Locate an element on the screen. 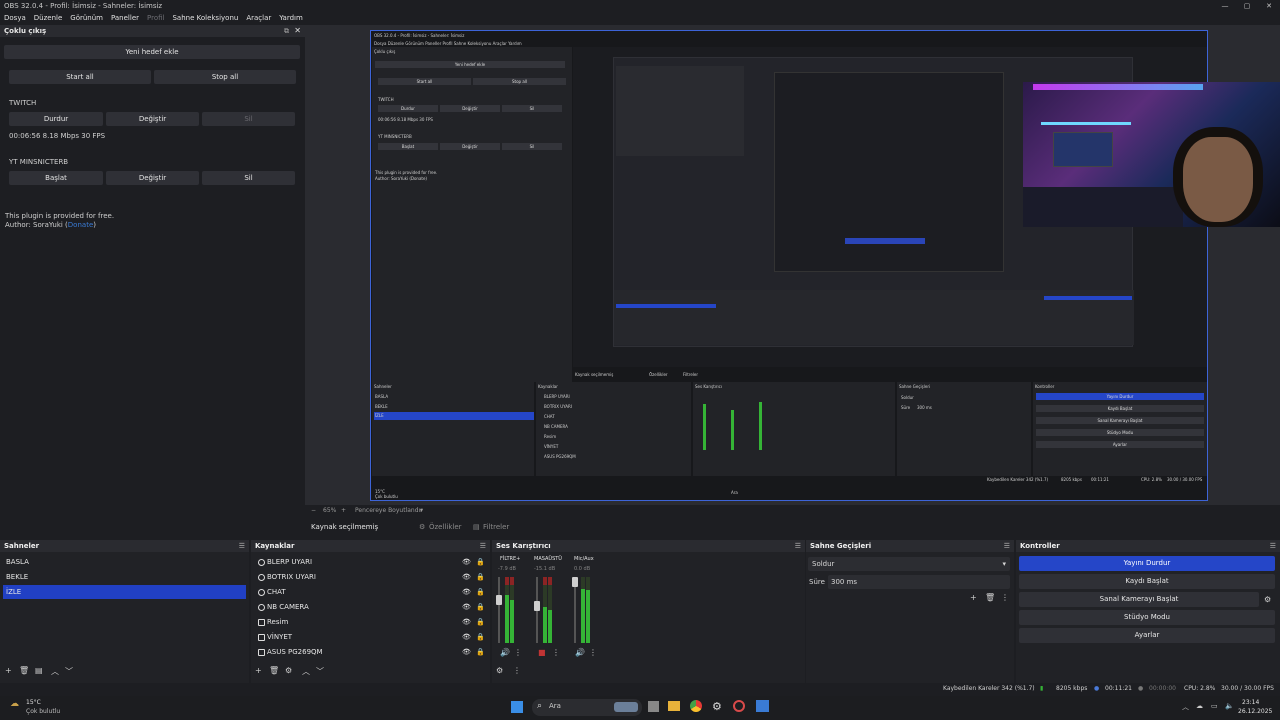 This screenshot has width=1280, height=720. scene-item-basla: BASLA is located at coordinates (124, 562).